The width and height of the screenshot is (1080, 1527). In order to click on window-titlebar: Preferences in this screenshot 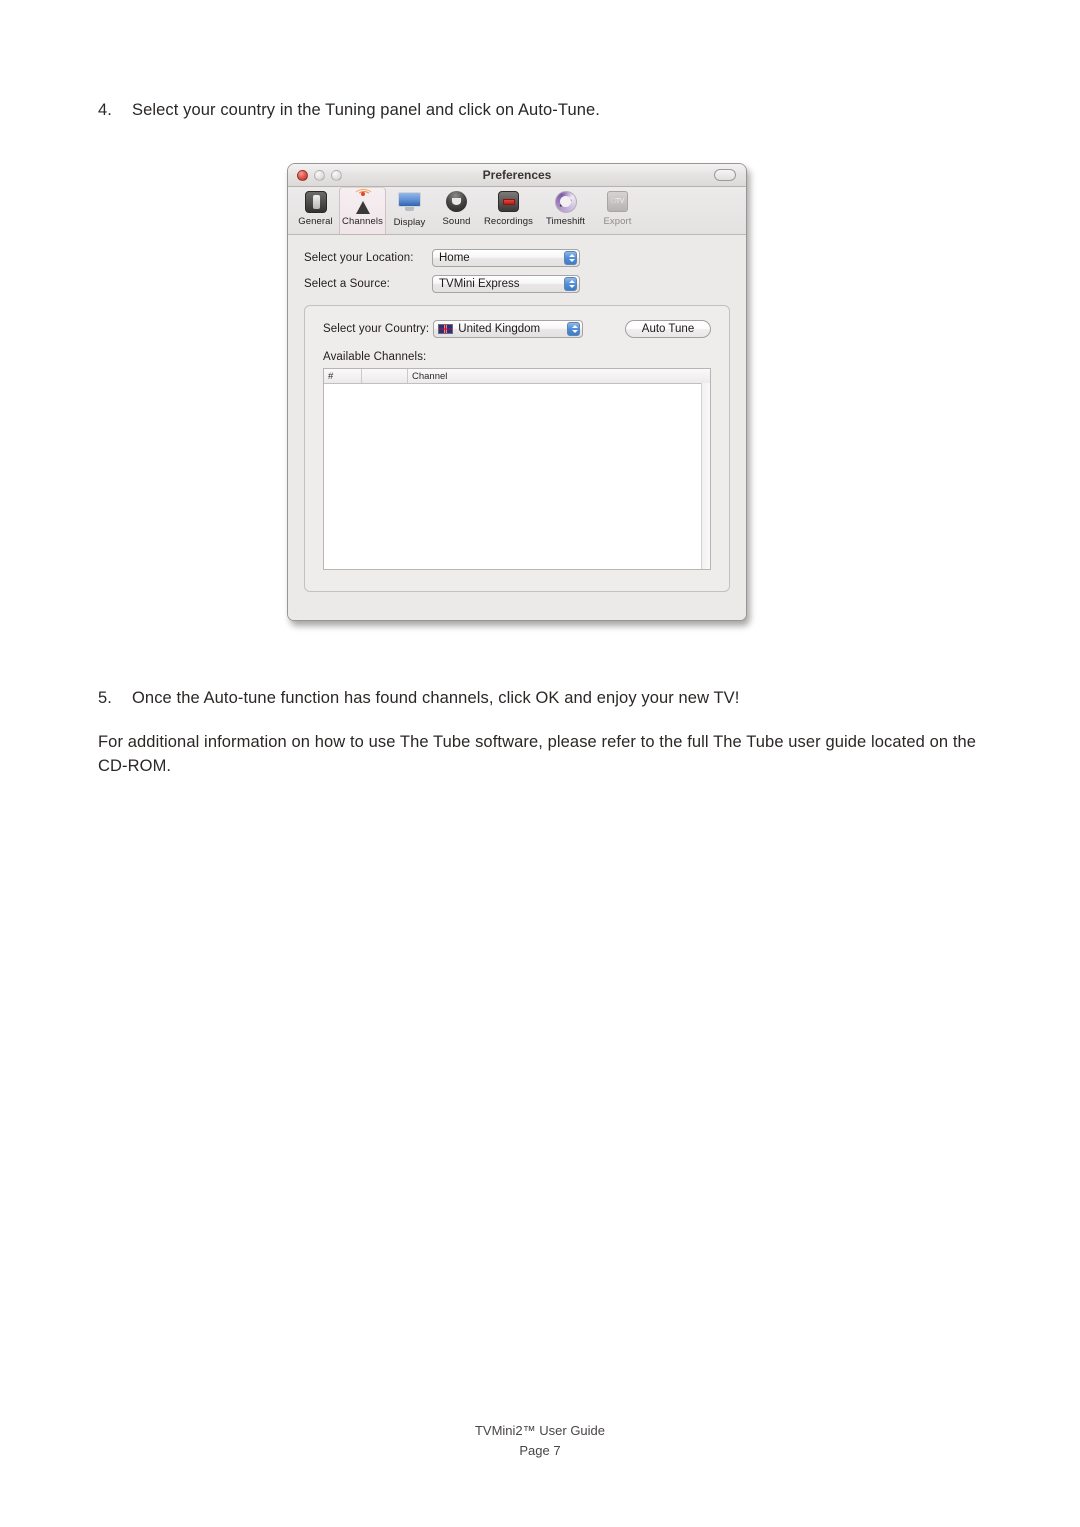, I will do `click(517, 175)`.